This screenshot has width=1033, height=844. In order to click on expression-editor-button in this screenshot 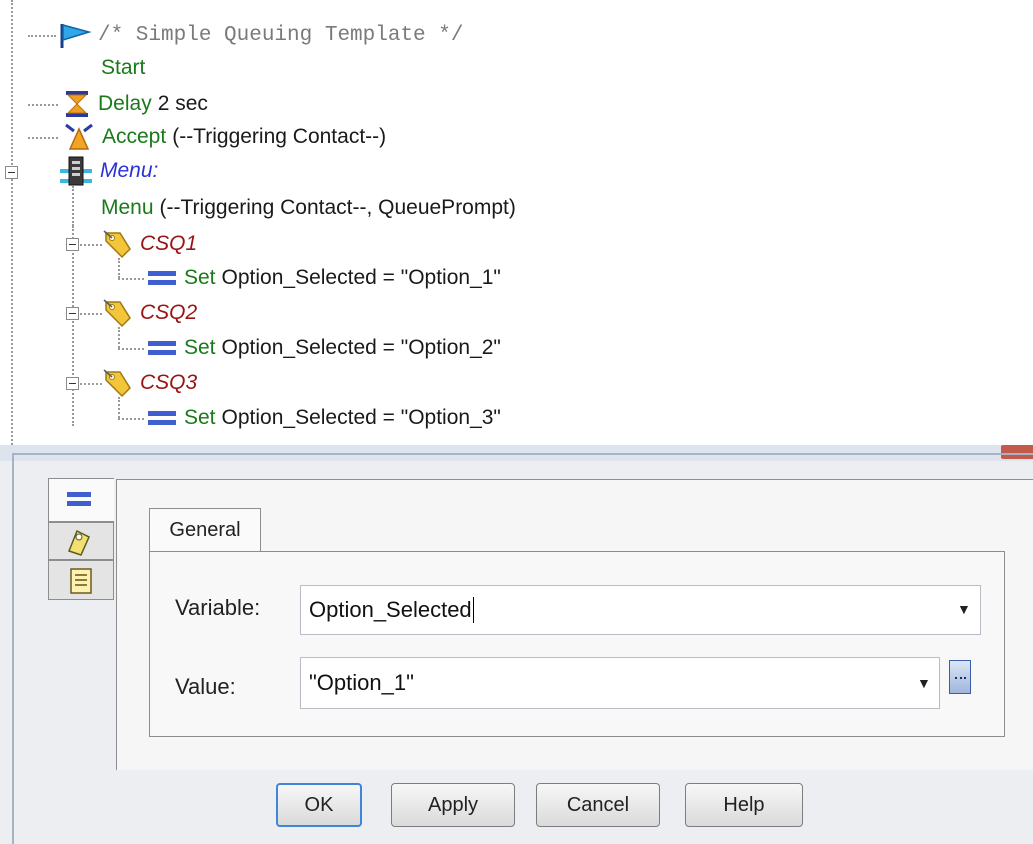, I will do `click(960, 677)`.